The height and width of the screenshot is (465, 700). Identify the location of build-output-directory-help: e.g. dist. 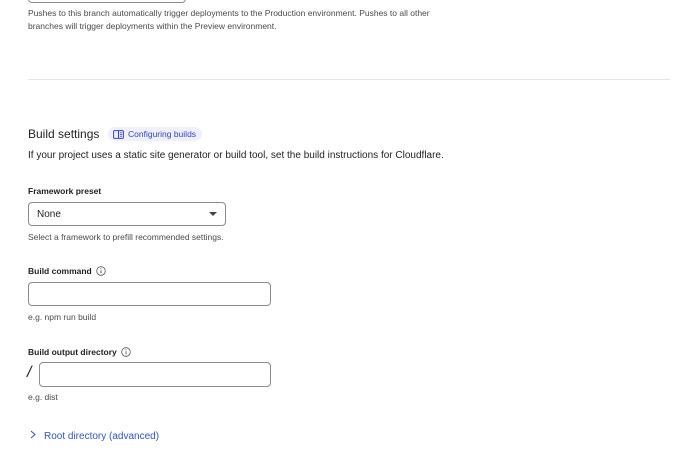
(43, 397).